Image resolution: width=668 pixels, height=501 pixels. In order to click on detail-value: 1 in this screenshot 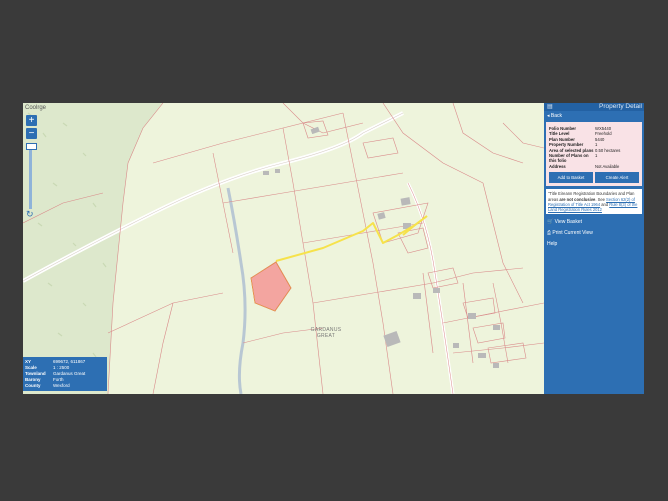, I will do `click(596, 156)`.